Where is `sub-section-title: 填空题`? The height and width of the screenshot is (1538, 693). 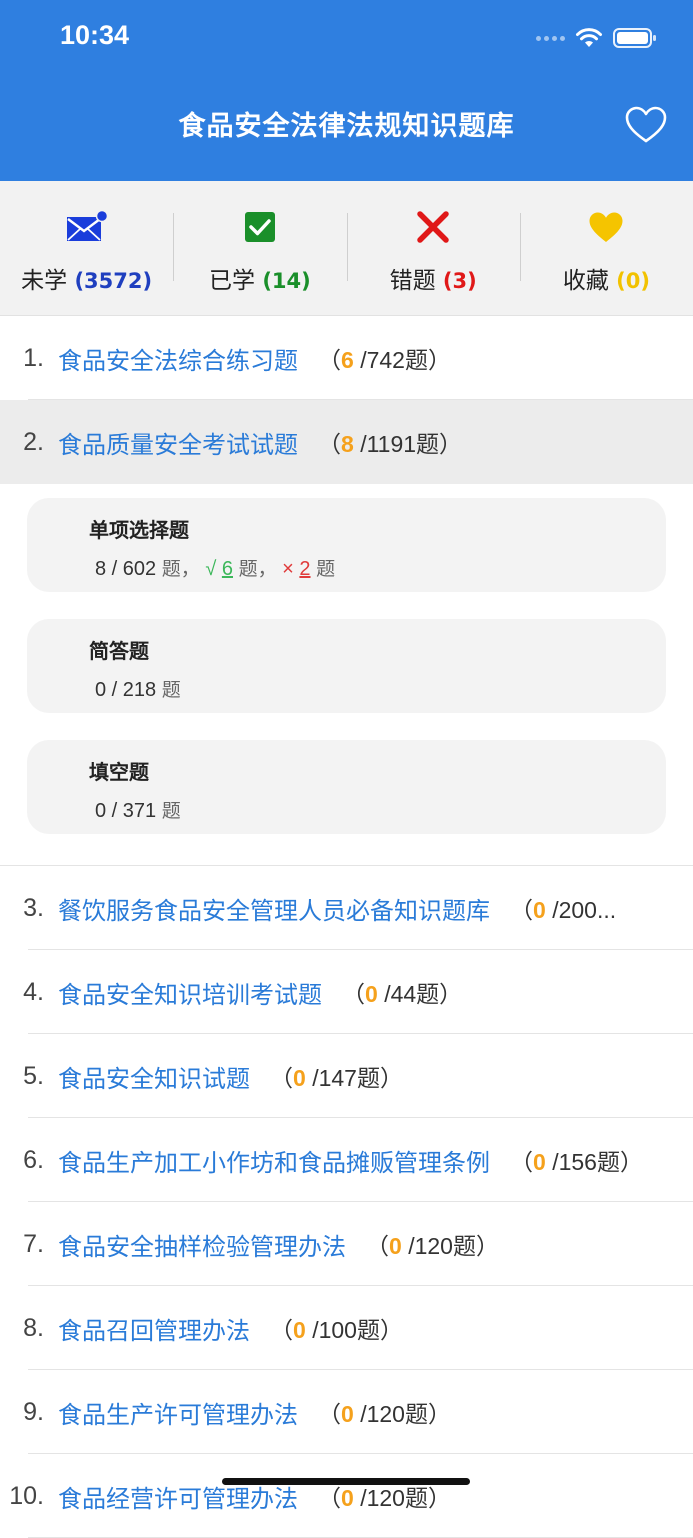
sub-section-title: 填空题 is located at coordinates (119, 772).